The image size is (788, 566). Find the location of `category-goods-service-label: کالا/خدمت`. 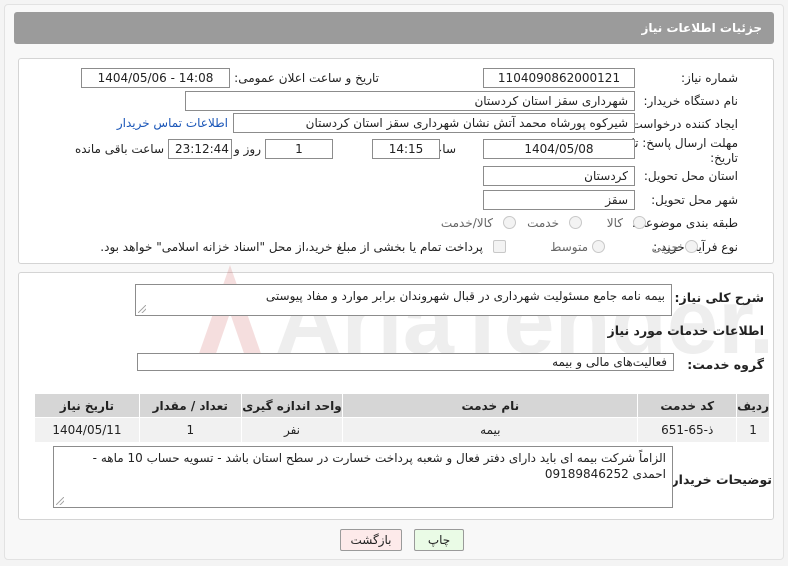

category-goods-service-label: کالا/خدمت is located at coordinates (466, 223).